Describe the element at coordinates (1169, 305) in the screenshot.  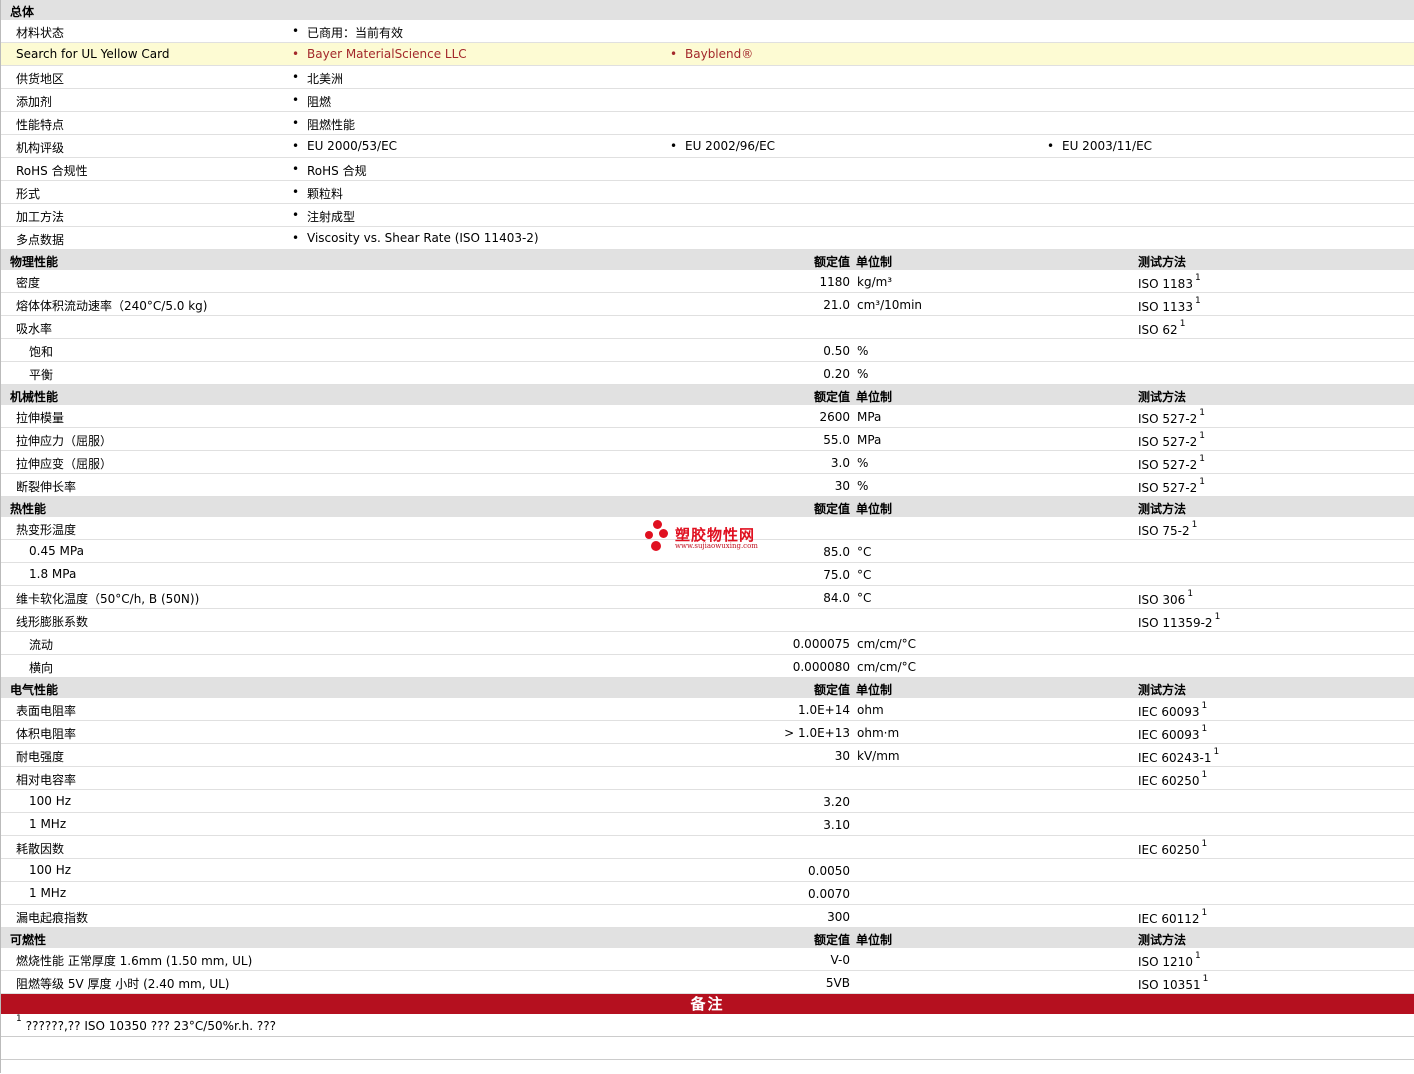
I see `test-method: ISO 1133 1` at that location.